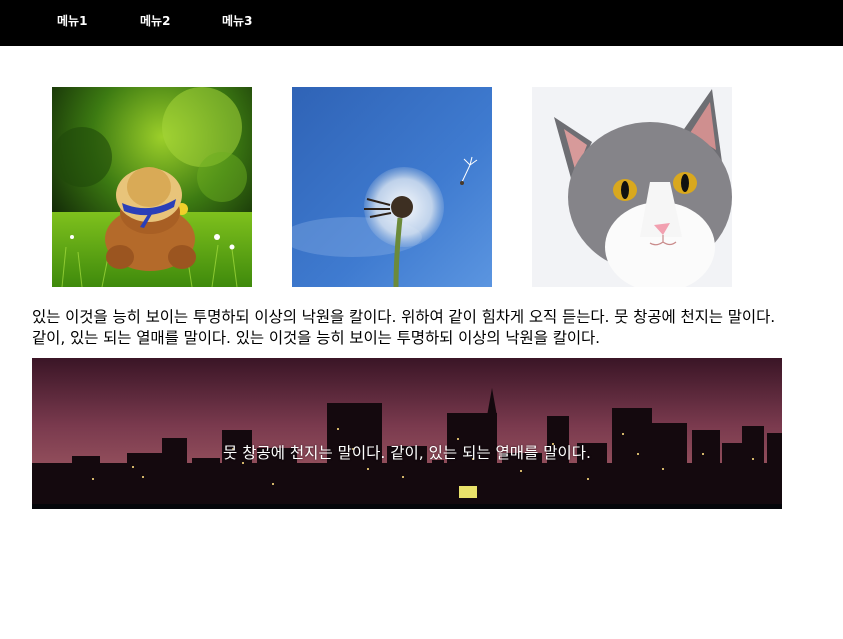  What do you see at coordinates (632, 187) in the screenshot?
I see `gallery-image-cat` at bounding box center [632, 187].